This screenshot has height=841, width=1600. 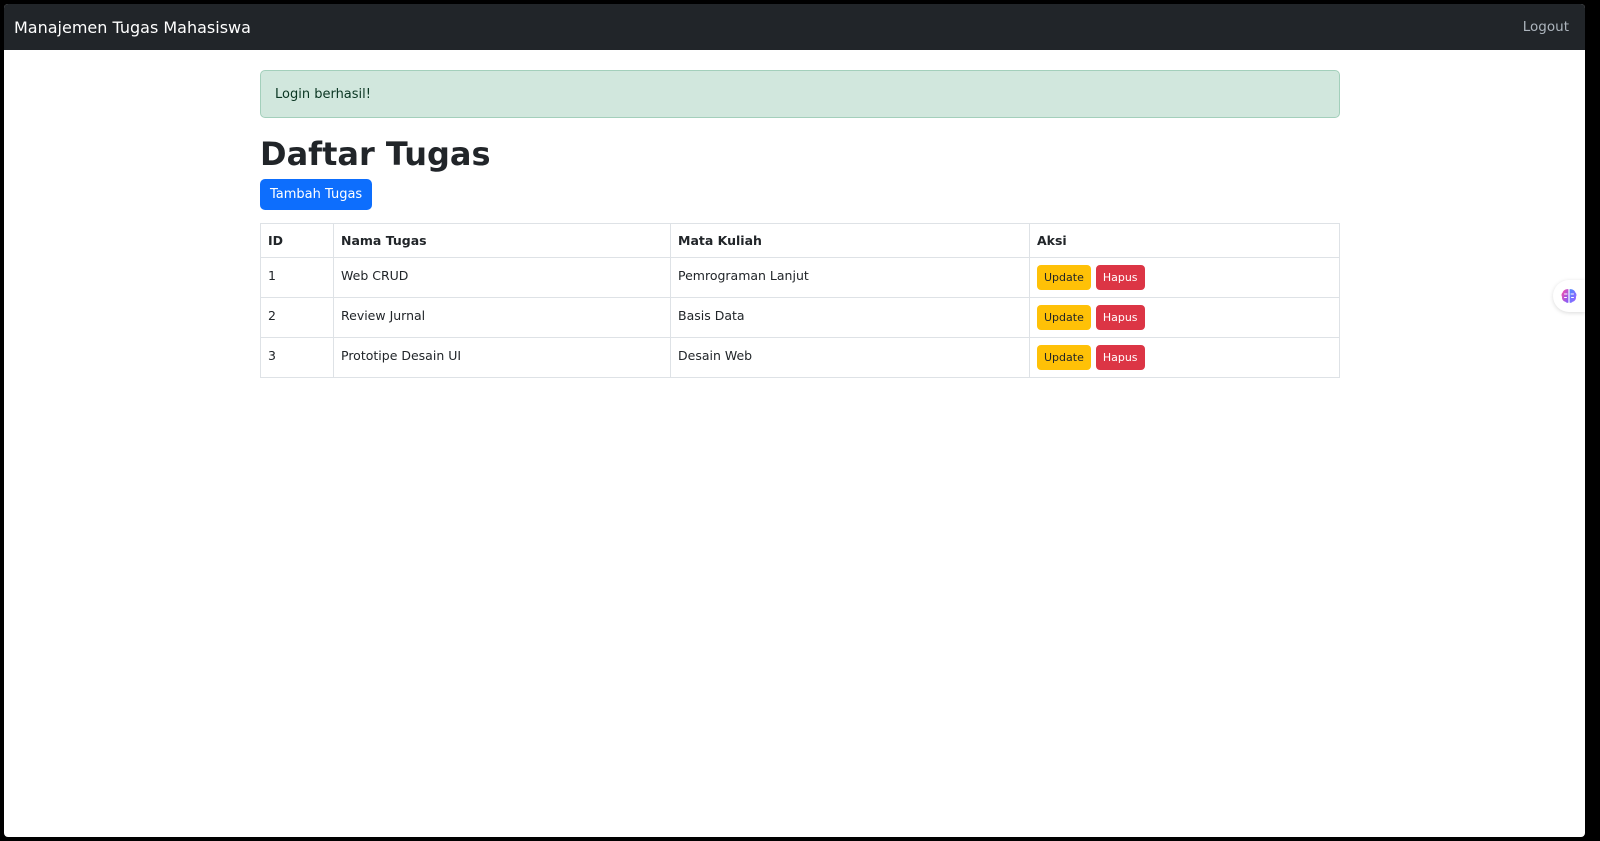 I want to click on header-id: ID, so click(x=297, y=240).